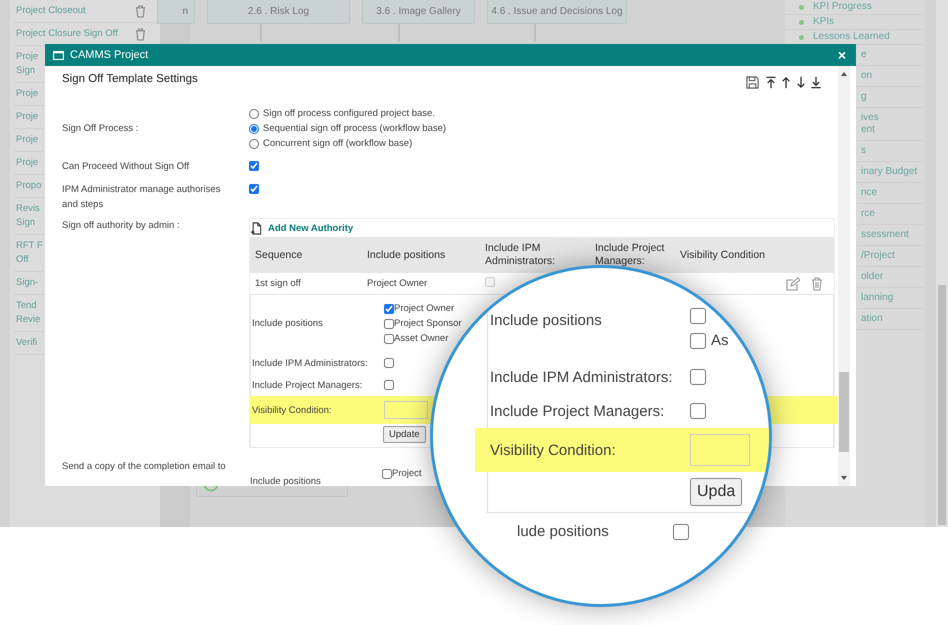  What do you see at coordinates (278, 12) in the screenshot?
I see `process-tile: 2.6 . Risk Log` at bounding box center [278, 12].